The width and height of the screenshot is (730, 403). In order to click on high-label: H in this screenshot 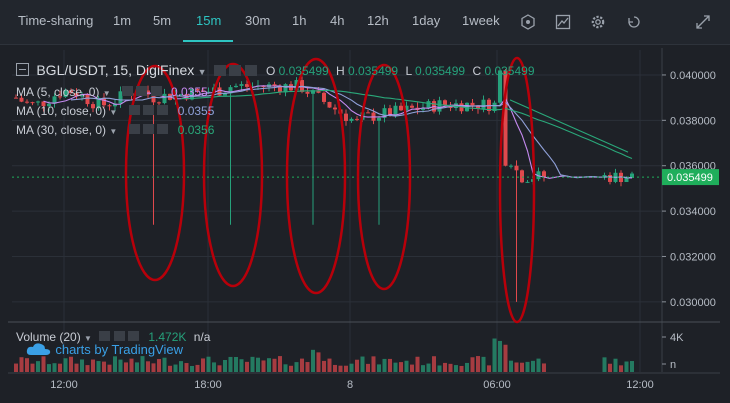, I will do `click(340, 71)`.